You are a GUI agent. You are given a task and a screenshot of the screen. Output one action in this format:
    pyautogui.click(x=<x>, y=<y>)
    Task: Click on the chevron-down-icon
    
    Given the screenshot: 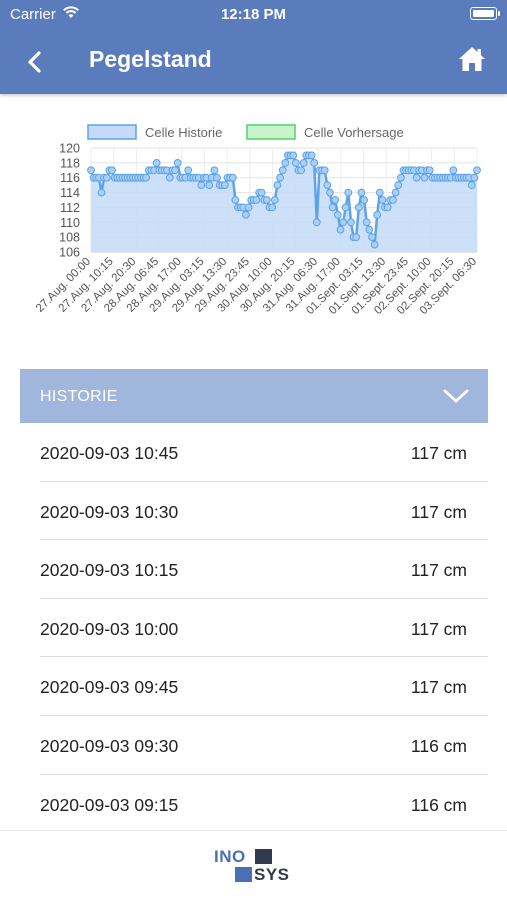 What is the action you would take?
    pyautogui.click(x=456, y=396)
    